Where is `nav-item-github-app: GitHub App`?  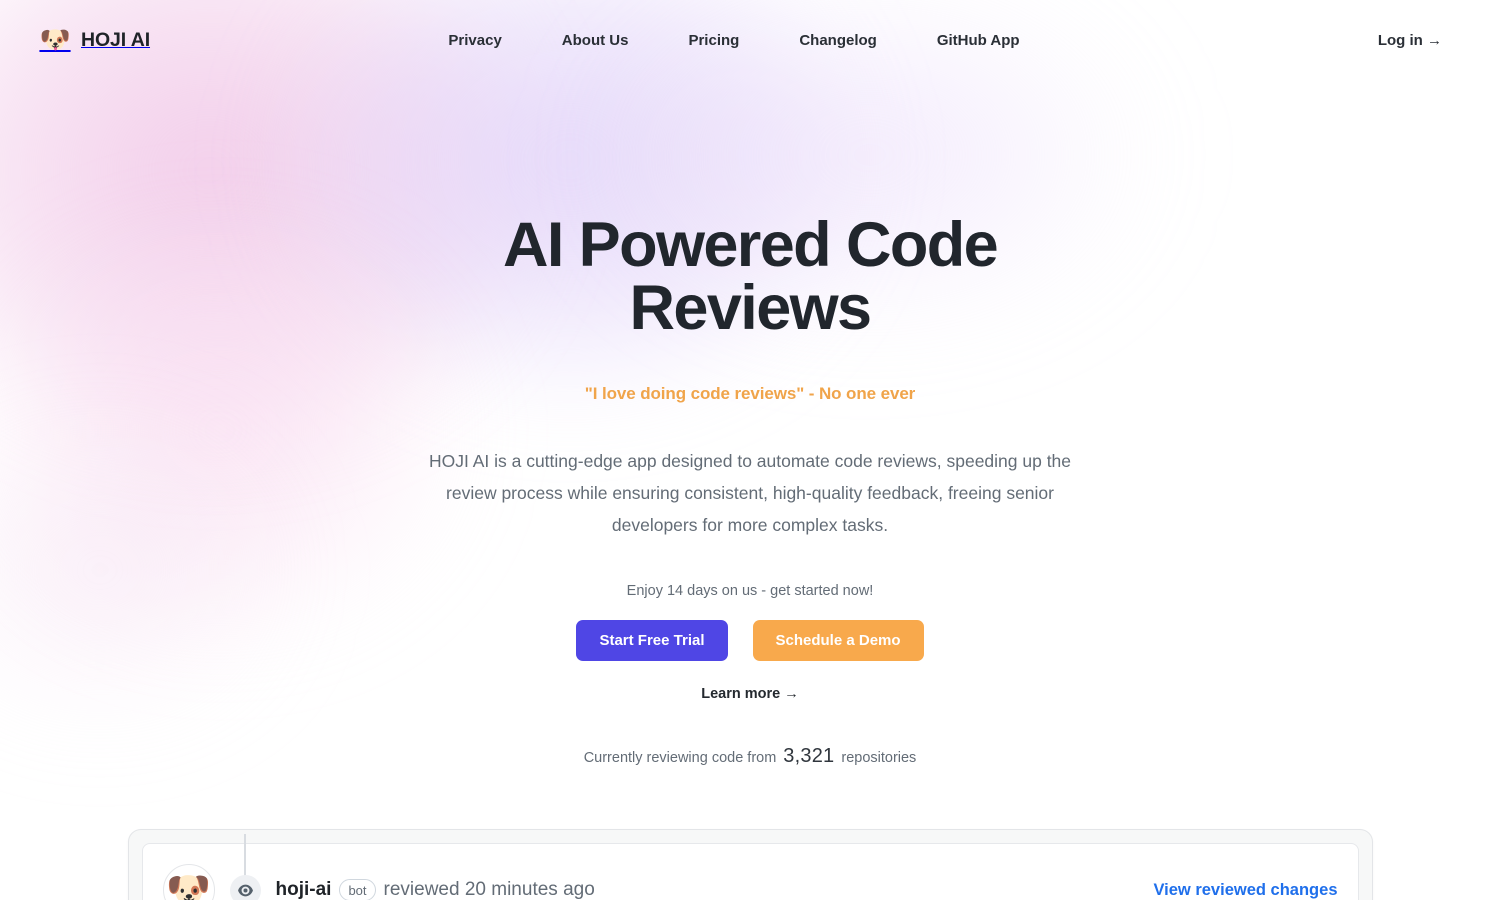
nav-item-github-app: GitHub App is located at coordinates (978, 40).